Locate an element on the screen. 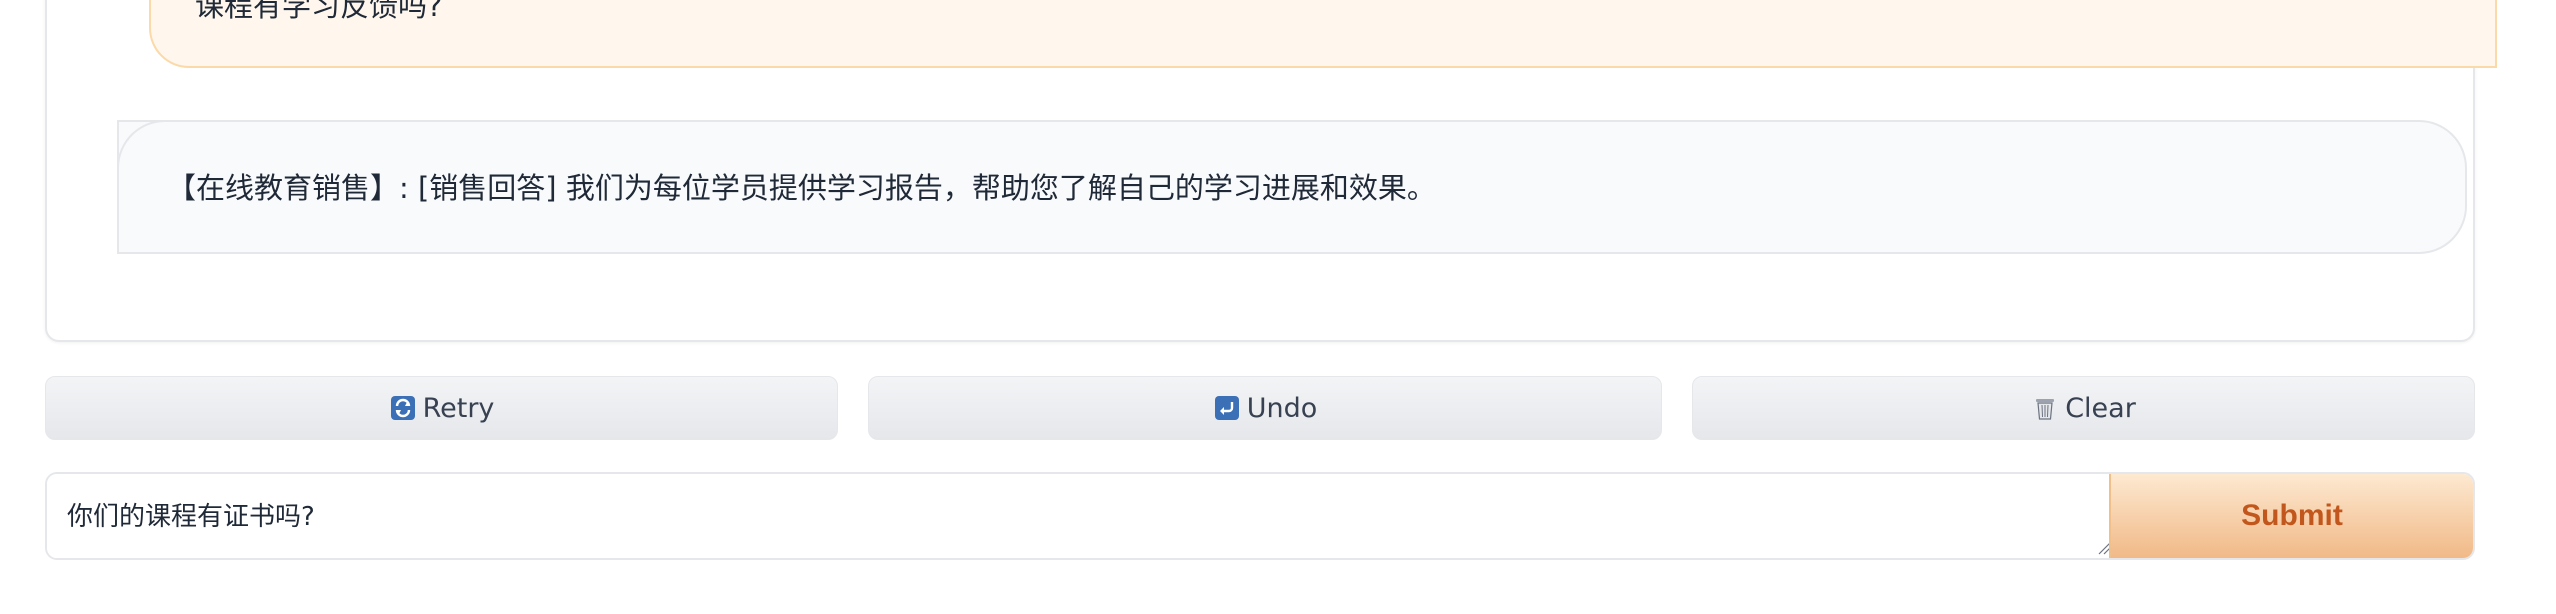 This screenshot has height=614, width=2556. clear-label: Clear is located at coordinates (2100, 408).